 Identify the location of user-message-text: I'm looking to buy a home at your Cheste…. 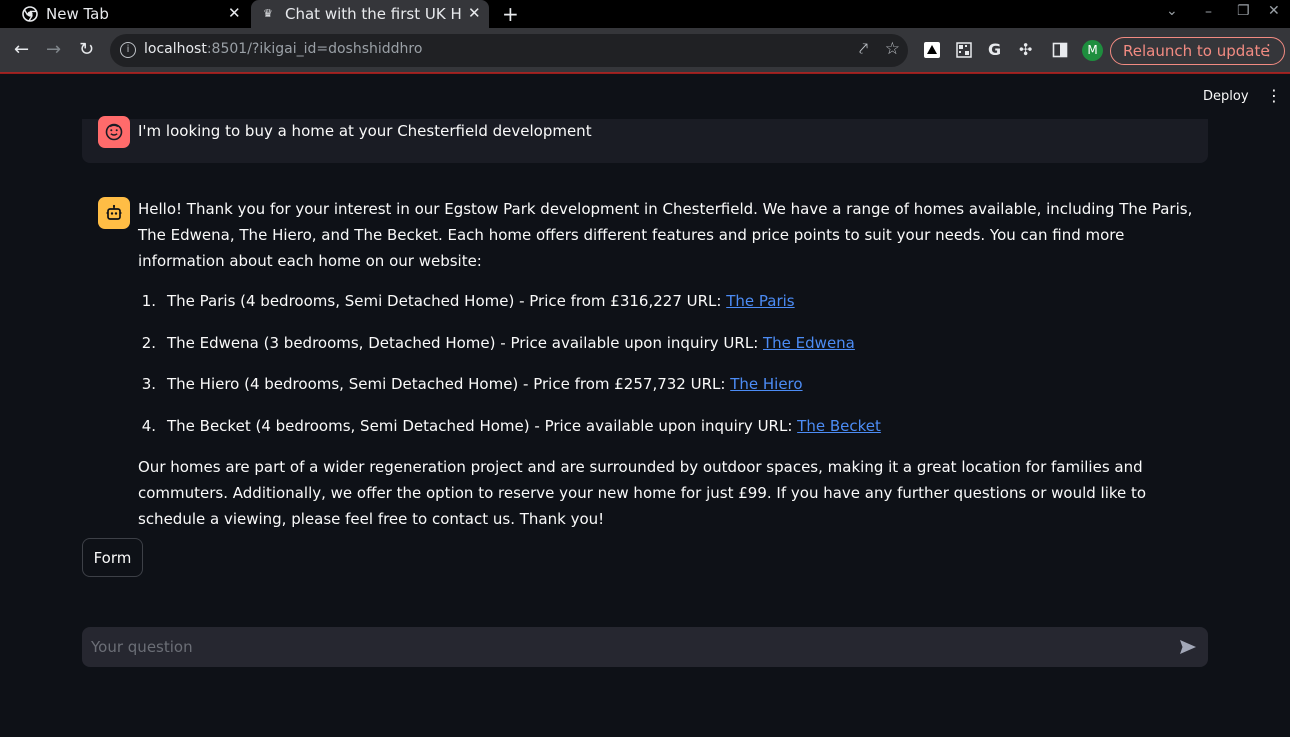
(365, 131).